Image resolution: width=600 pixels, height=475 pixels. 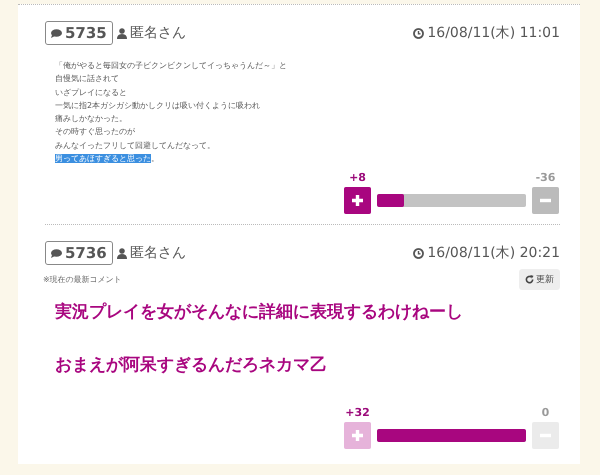 I want to click on comment-text: その時すぐ思ったのが, so click(x=95, y=131).